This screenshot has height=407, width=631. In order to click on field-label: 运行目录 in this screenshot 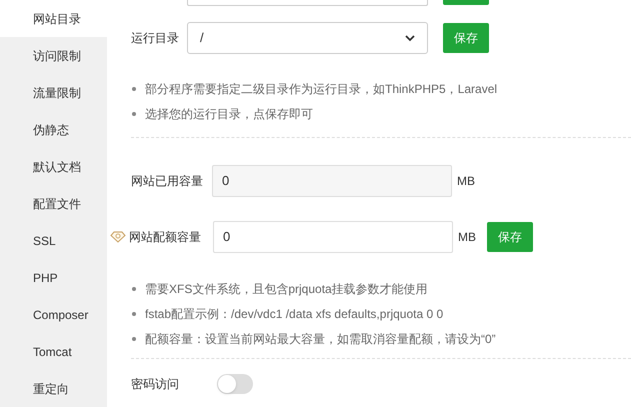, I will do `click(155, 38)`.